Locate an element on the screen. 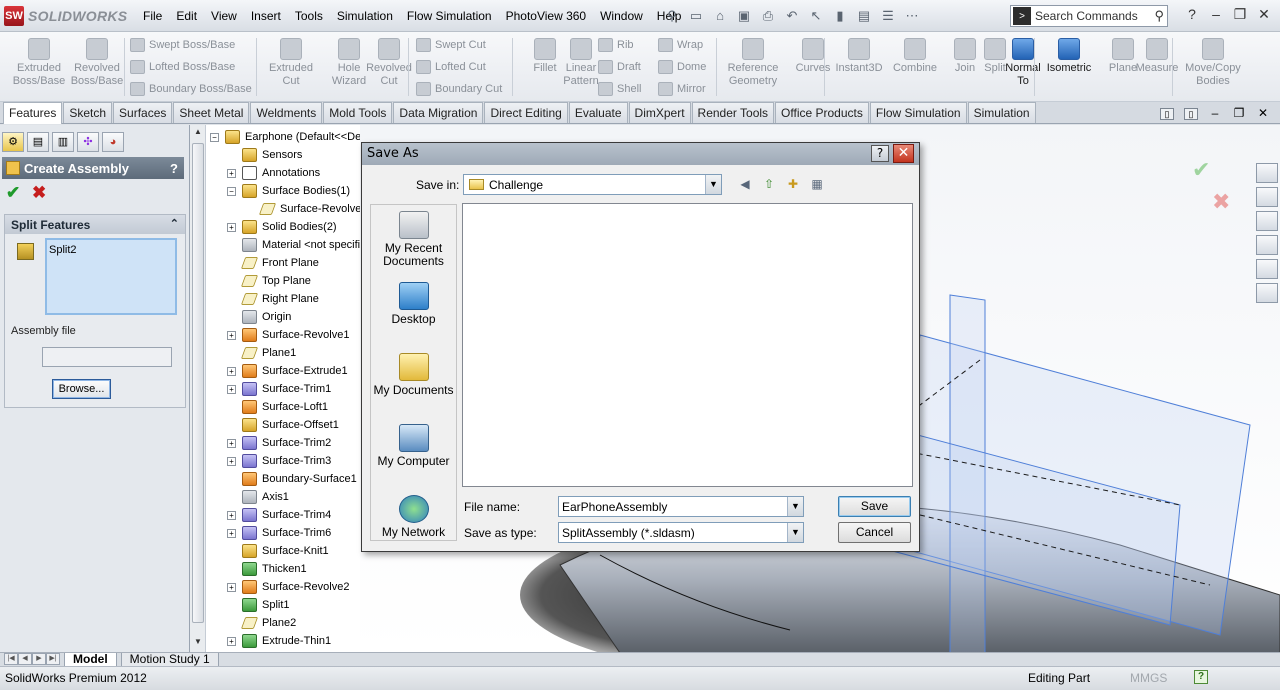 The height and width of the screenshot is (690, 1280). last-tab-icon: ▶| is located at coordinates (53, 659).